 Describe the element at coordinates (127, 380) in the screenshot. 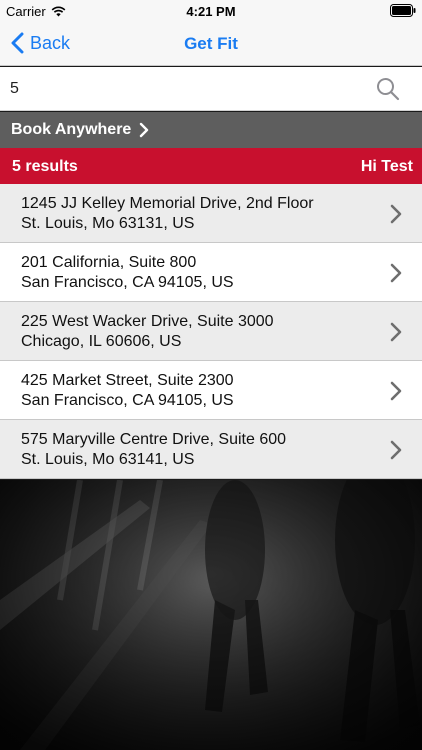

I see `location-address-line1: 425 Market Street, Suite 2300` at that location.